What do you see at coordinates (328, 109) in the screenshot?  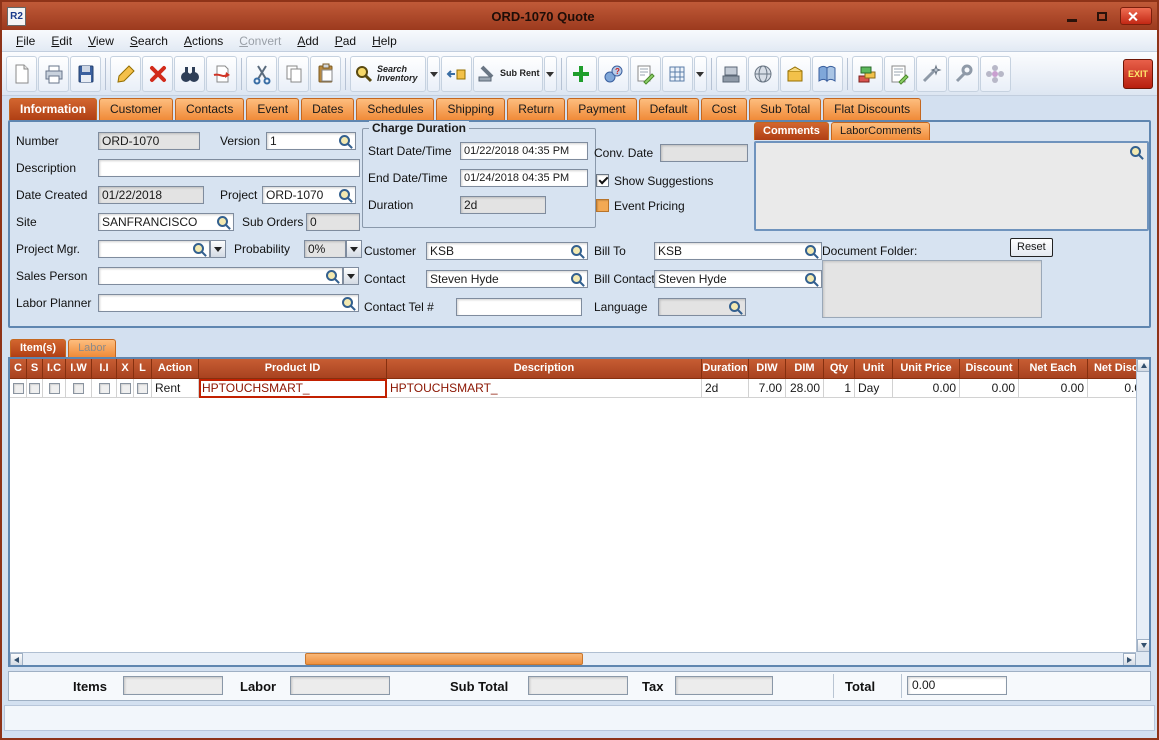 I see `tab-dates: Dates` at bounding box center [328, 109].